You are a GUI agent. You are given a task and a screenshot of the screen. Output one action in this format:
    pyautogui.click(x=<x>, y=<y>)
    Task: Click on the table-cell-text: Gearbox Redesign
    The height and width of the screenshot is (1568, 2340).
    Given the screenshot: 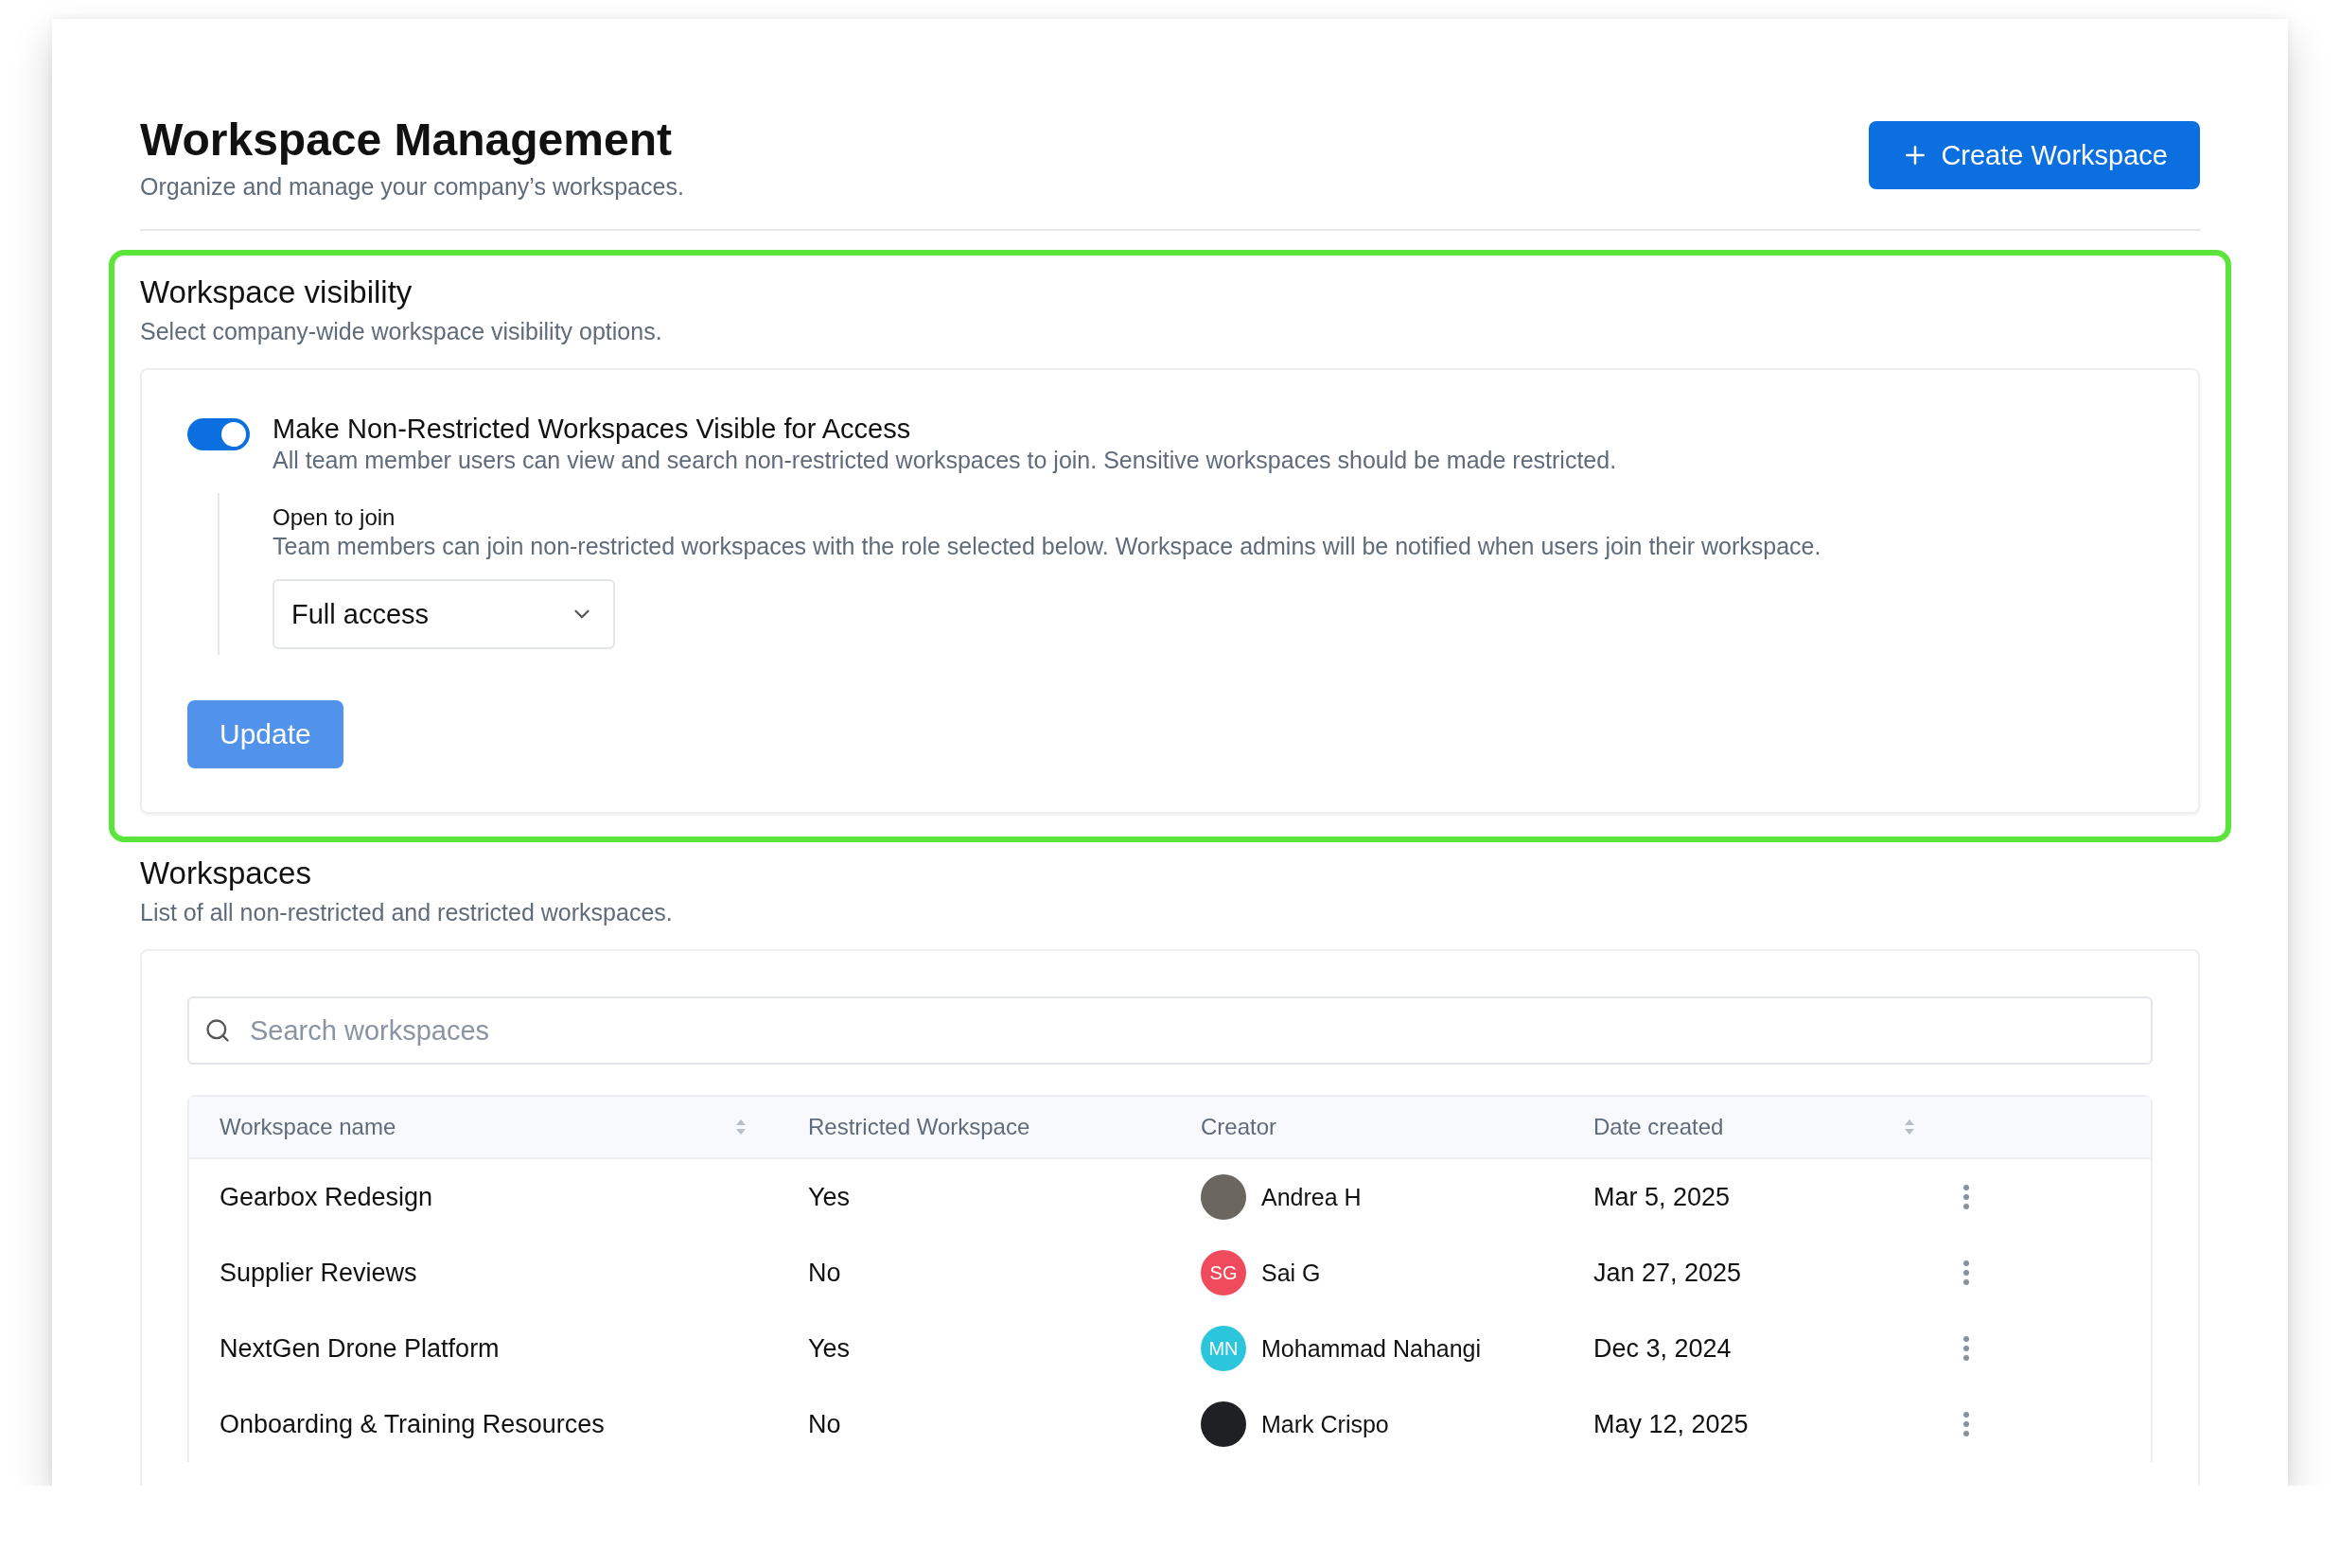 What is the action you would take?
    pyautogui.click(x=326, y=1197)
    